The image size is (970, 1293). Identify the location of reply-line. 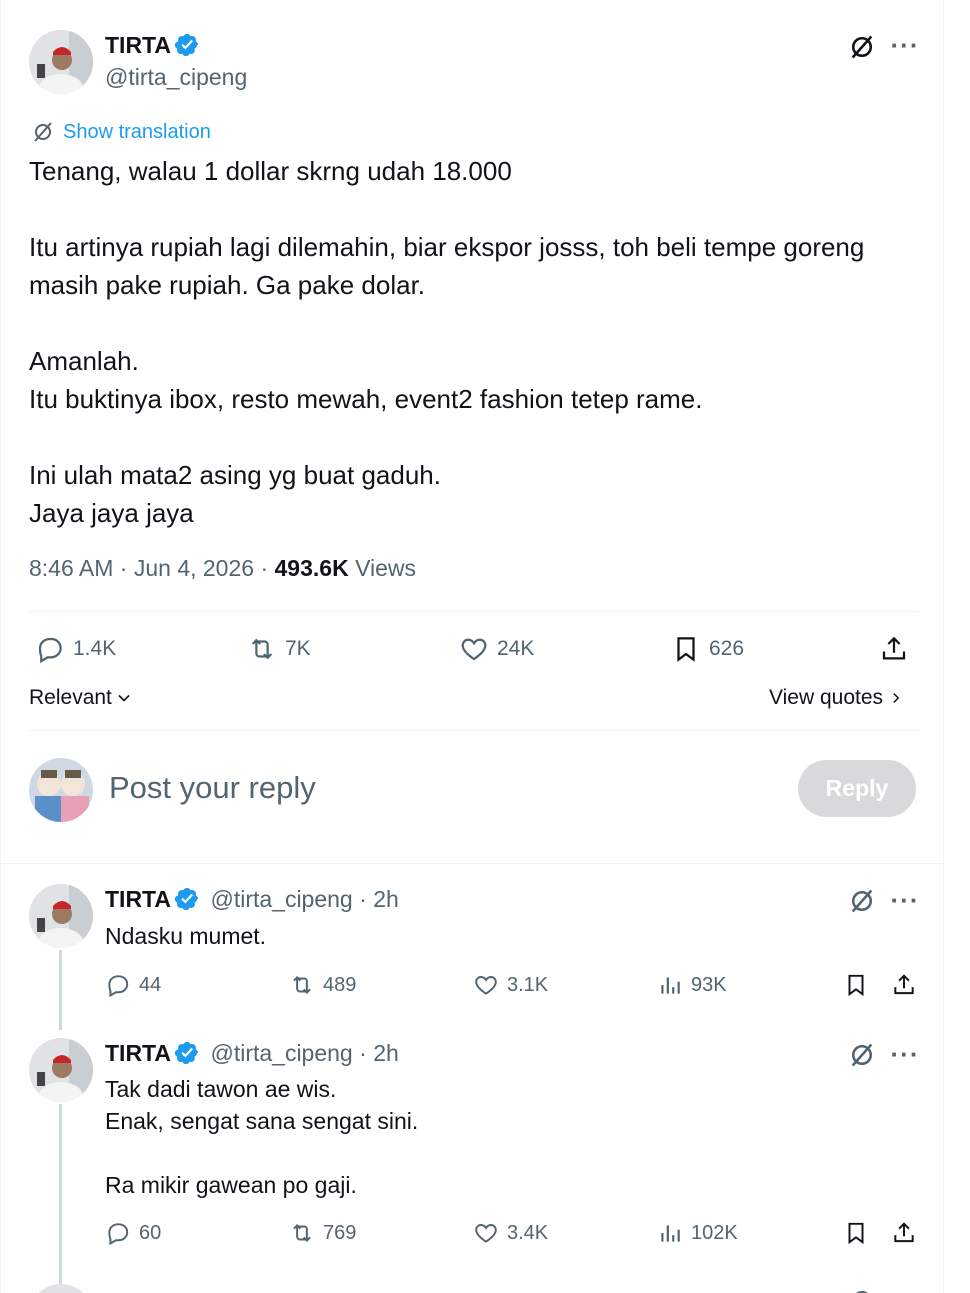
(261, 1153).